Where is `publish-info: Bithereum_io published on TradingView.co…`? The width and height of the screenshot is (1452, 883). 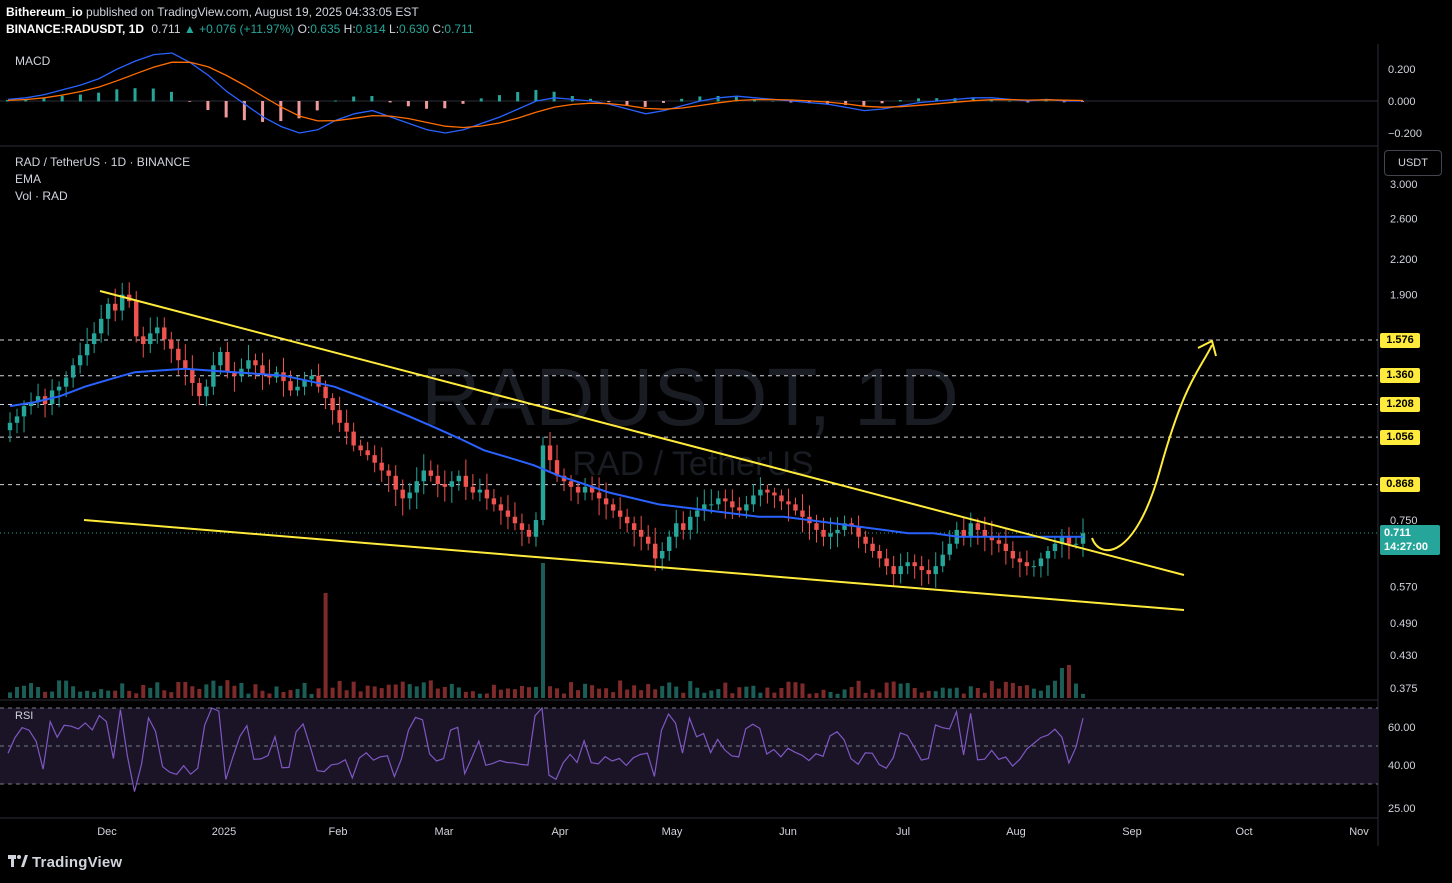 publish-info: Bithereum_io published on TradingView.co… is located at coordinates (212, 12).